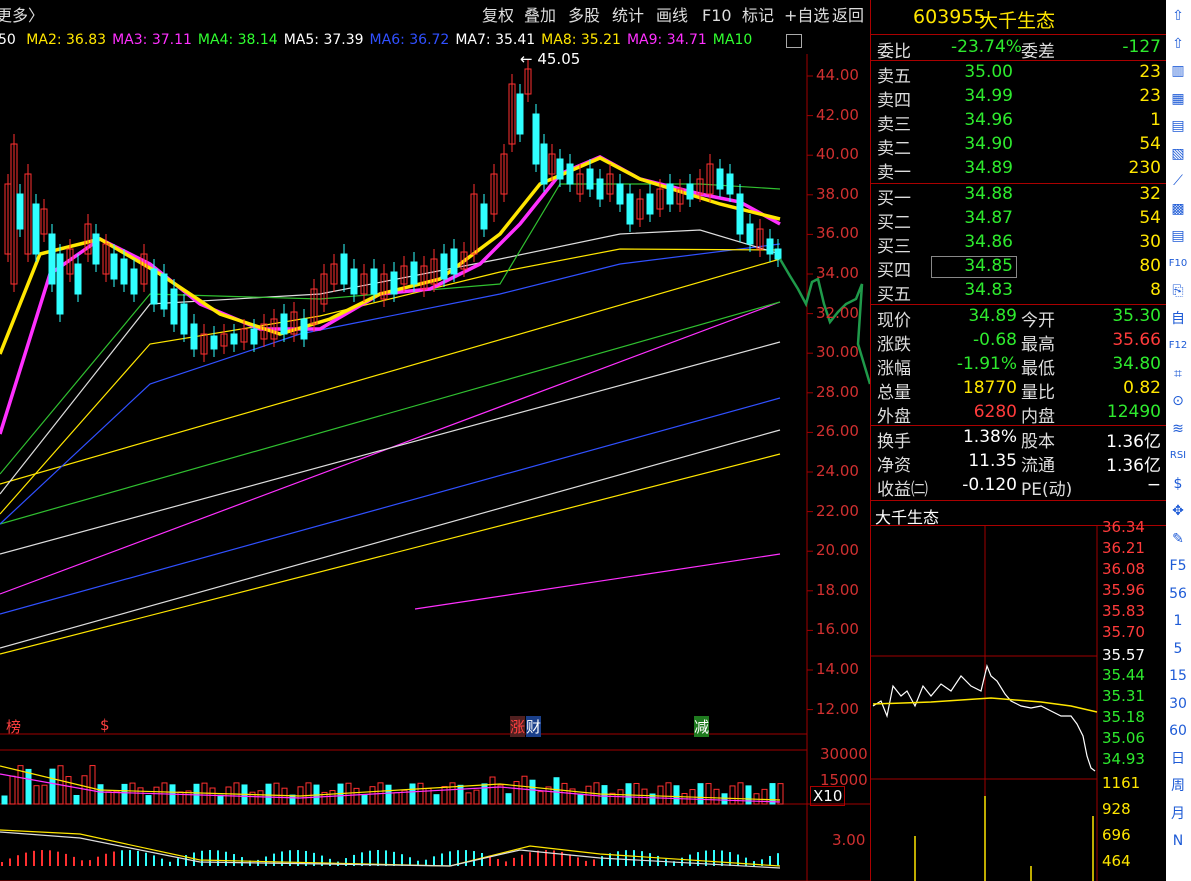 The height and width of the screenshot is (881, 1191). What do you see at coordinates (894, 466) in the screenshot?
I see `stat-label: 净资` at bounding box center [894, 466].